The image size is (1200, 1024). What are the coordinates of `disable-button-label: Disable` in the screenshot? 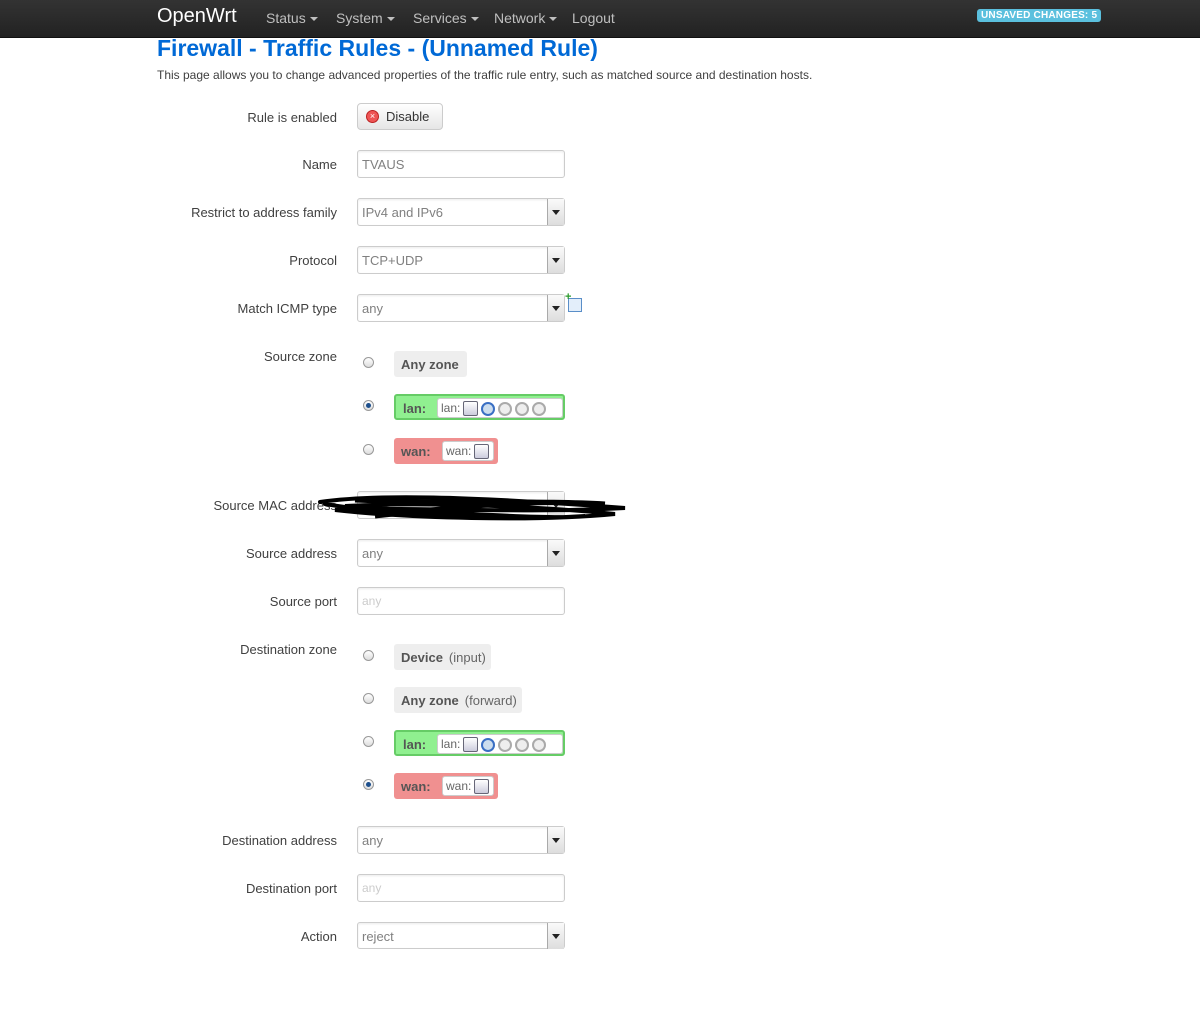 It's located at (408, 116).